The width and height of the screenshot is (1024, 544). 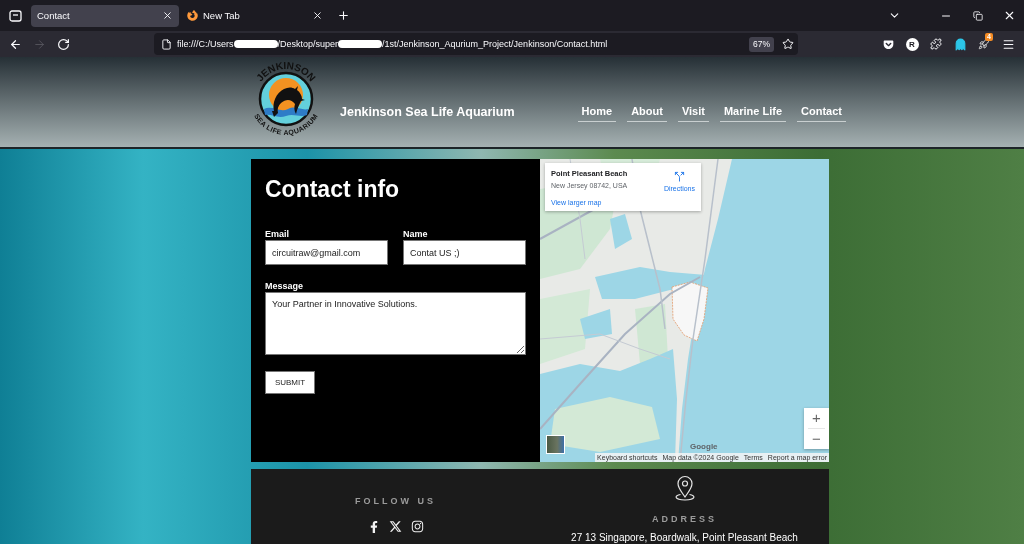 I want to click on nav-link: About, so click(x=647, y=113).